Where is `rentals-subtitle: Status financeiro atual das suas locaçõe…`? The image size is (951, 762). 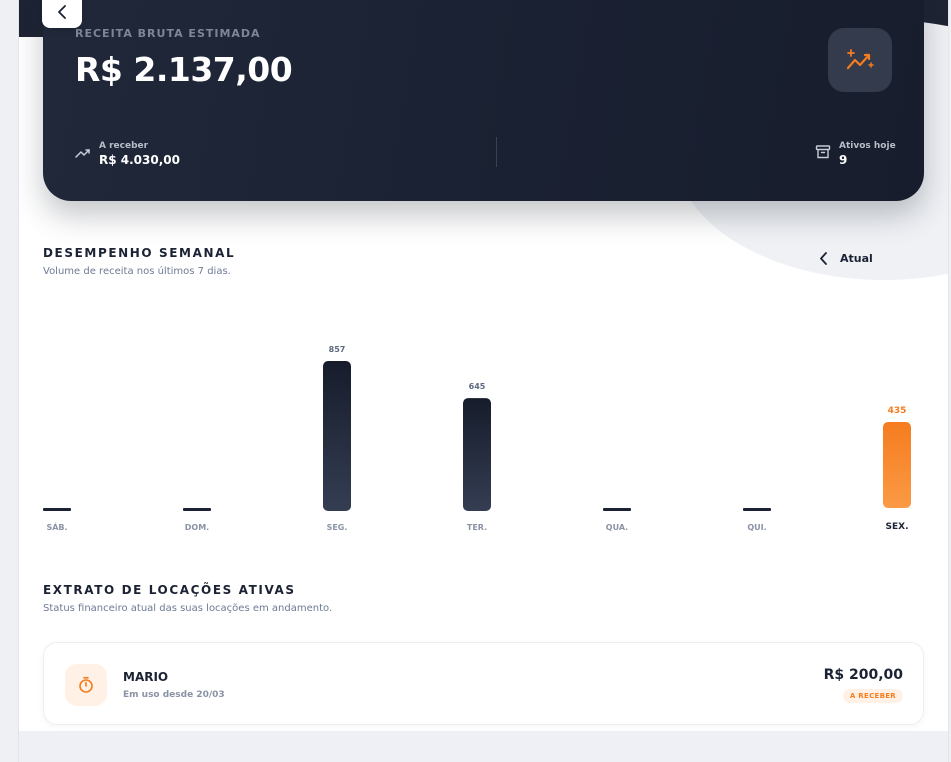
rentals-subtitle: Status financeiro atual das suas locaçõe… is located at coordinates (188, 608).